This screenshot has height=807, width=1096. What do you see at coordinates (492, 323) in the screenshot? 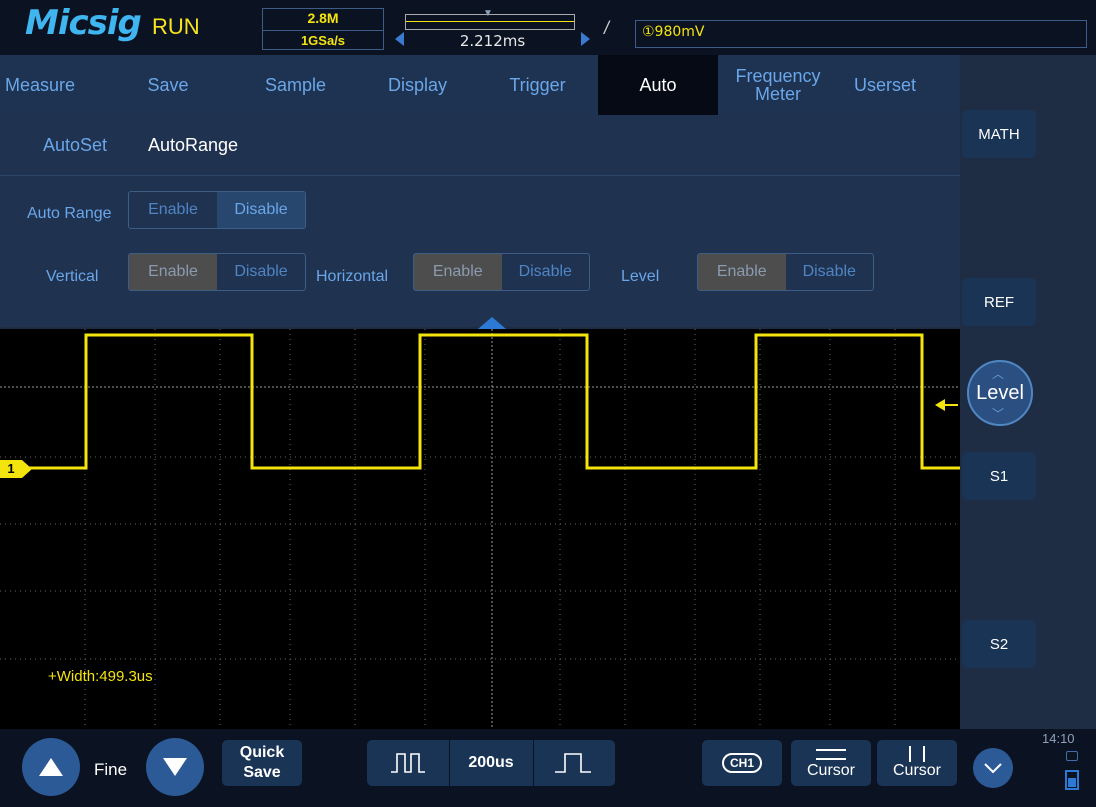
I see `trigger-position-icon` at bounding box center [492, 323].